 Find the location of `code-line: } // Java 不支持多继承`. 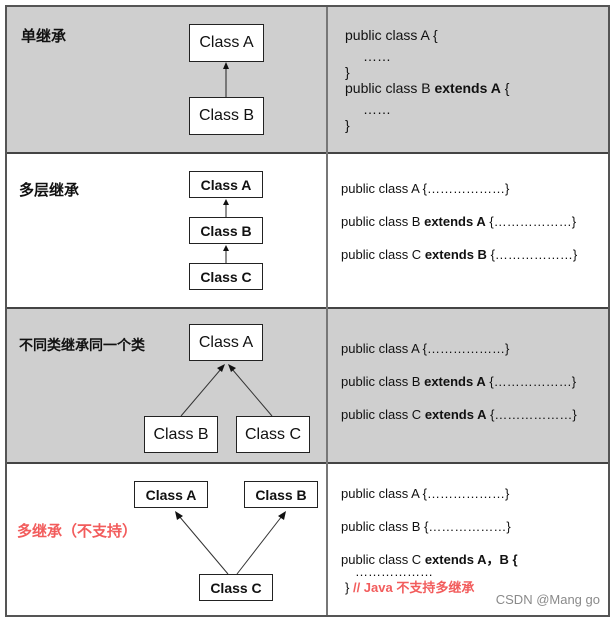

code-line: } // Java 不支持多继承 is located at coordinates (409, 587).